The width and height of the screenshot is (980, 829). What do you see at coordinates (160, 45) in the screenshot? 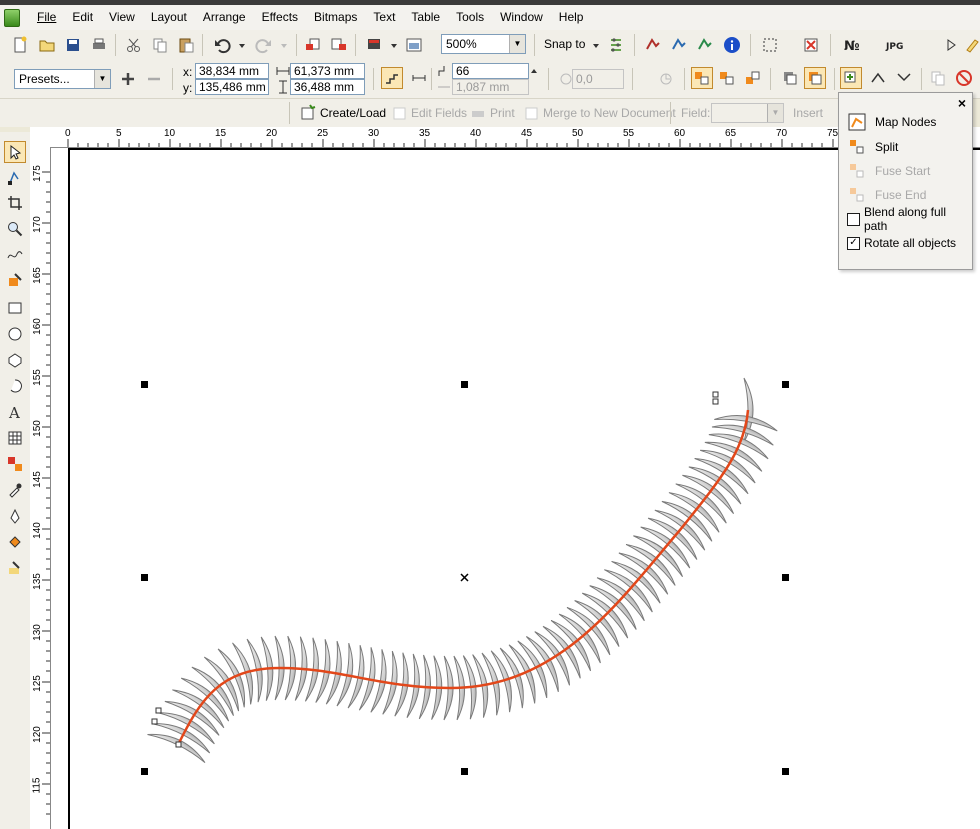
I see `copy-icon` at bounding box center [160, 45].